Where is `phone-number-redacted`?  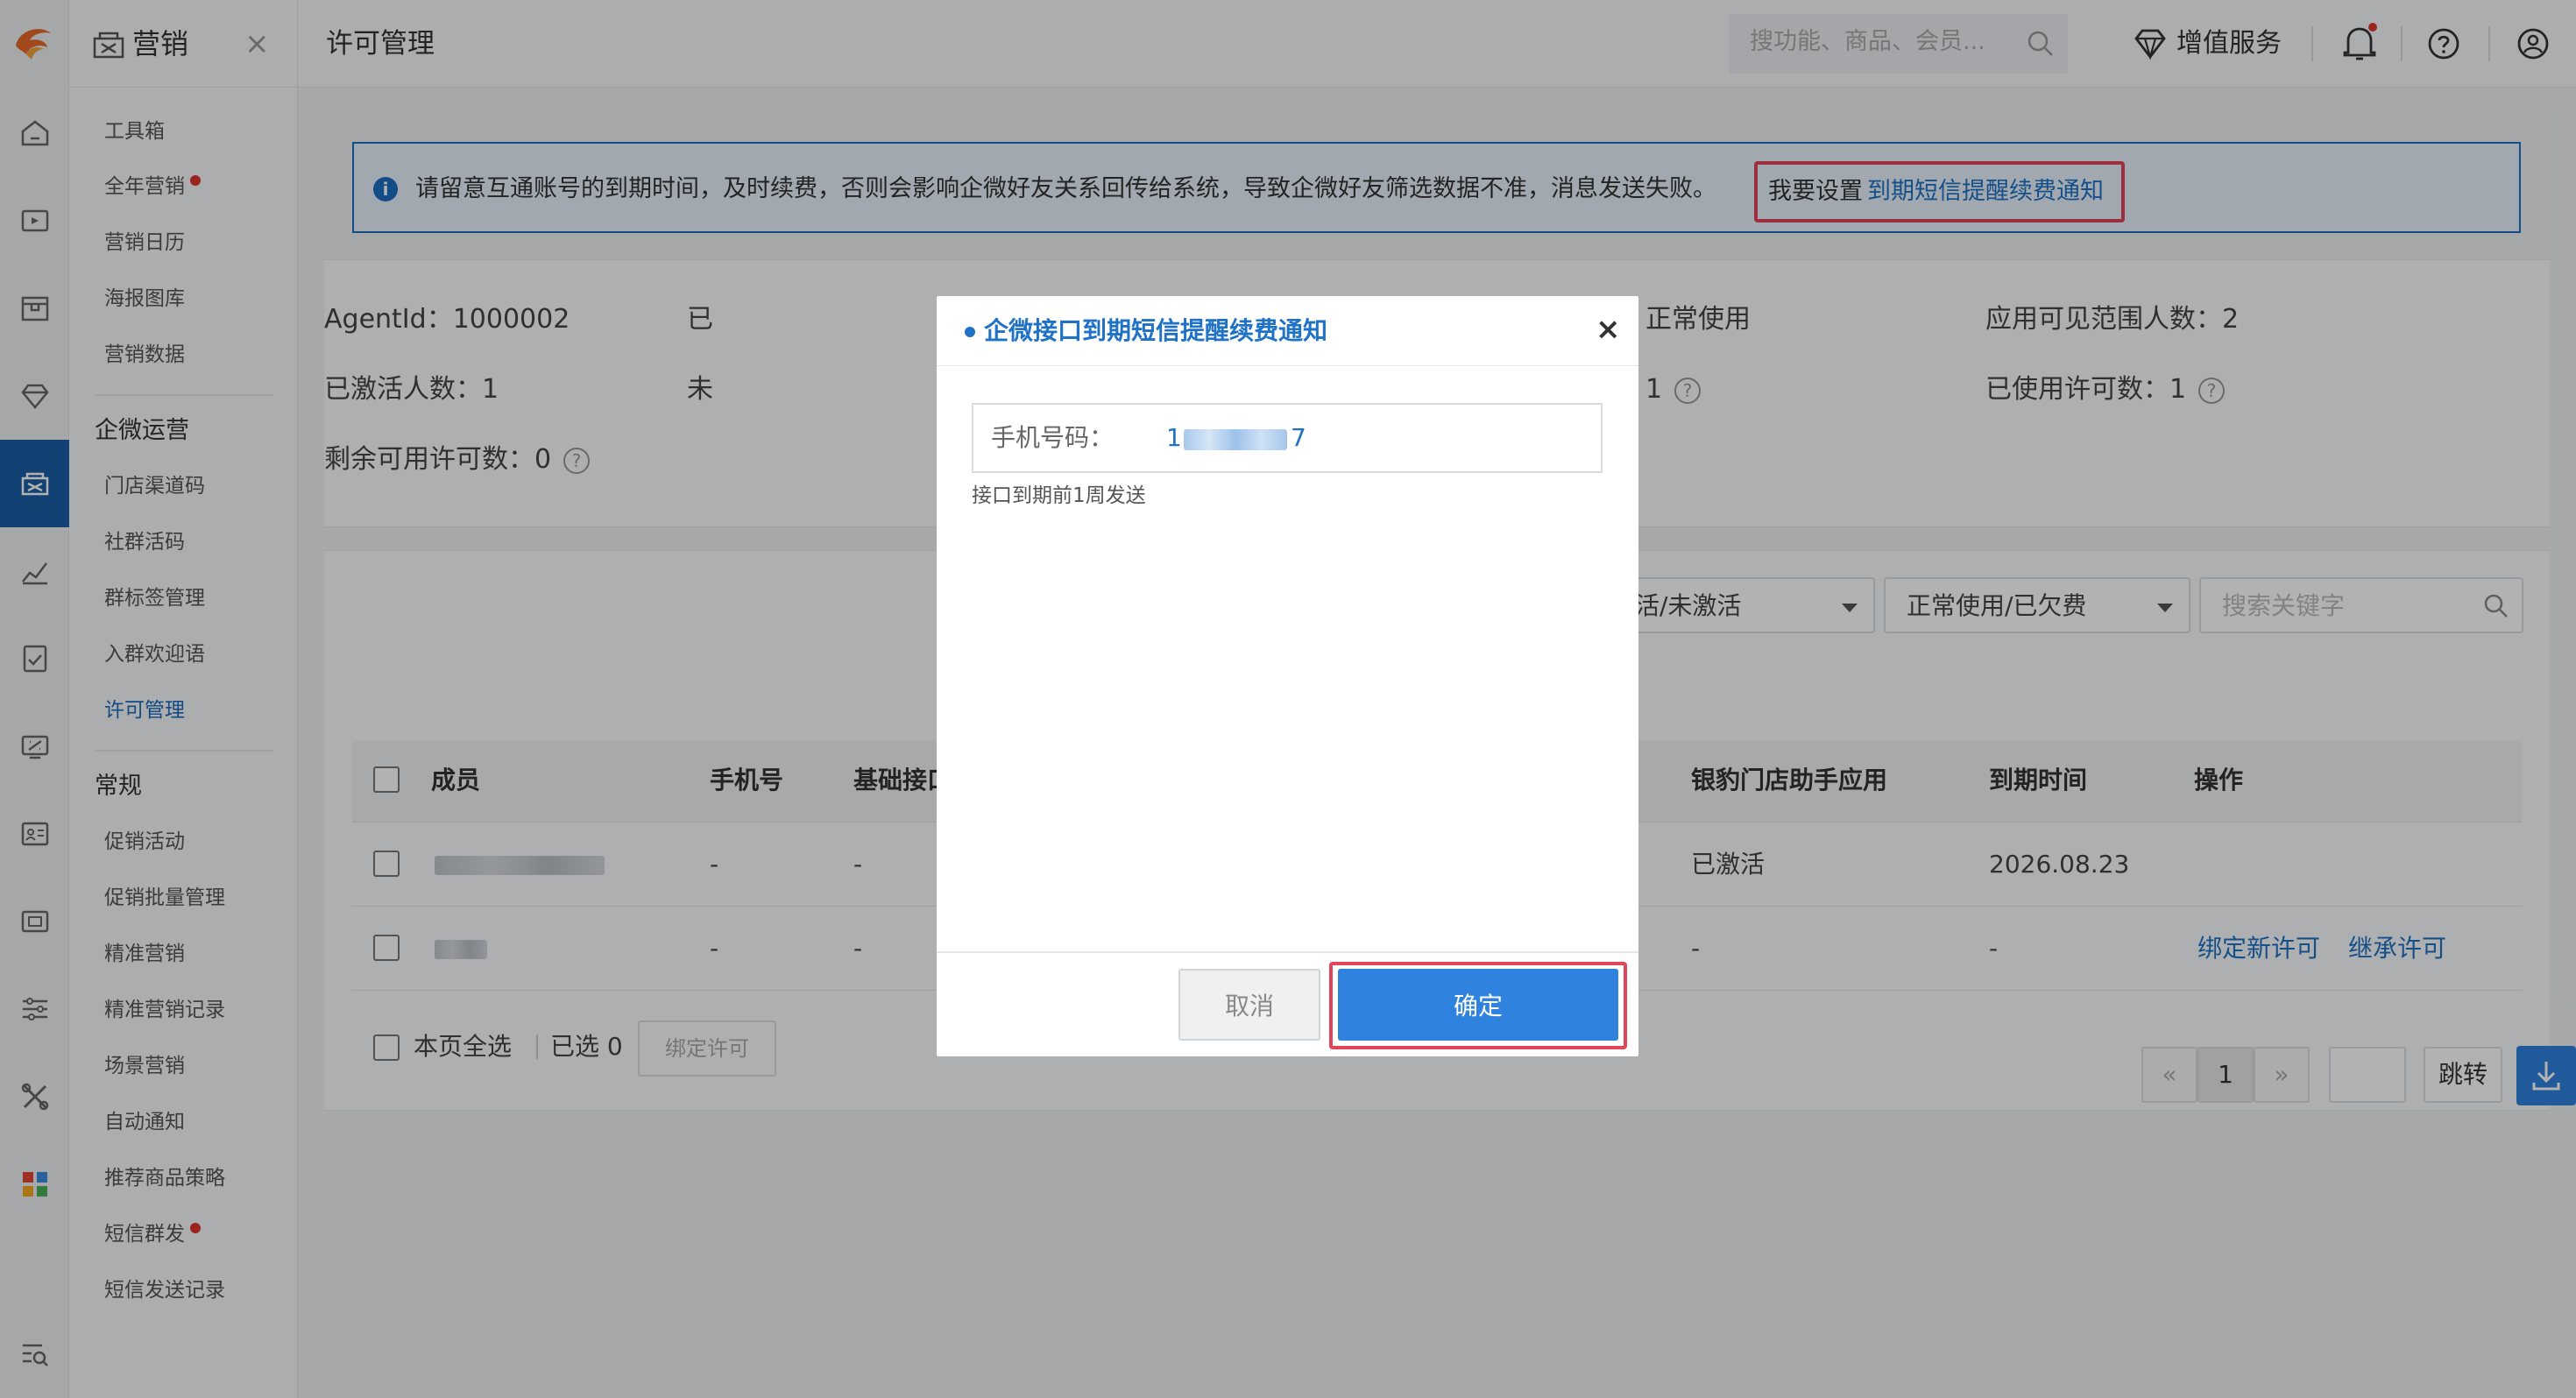 phone-number-redacted is located at coordinates (1235, 439).